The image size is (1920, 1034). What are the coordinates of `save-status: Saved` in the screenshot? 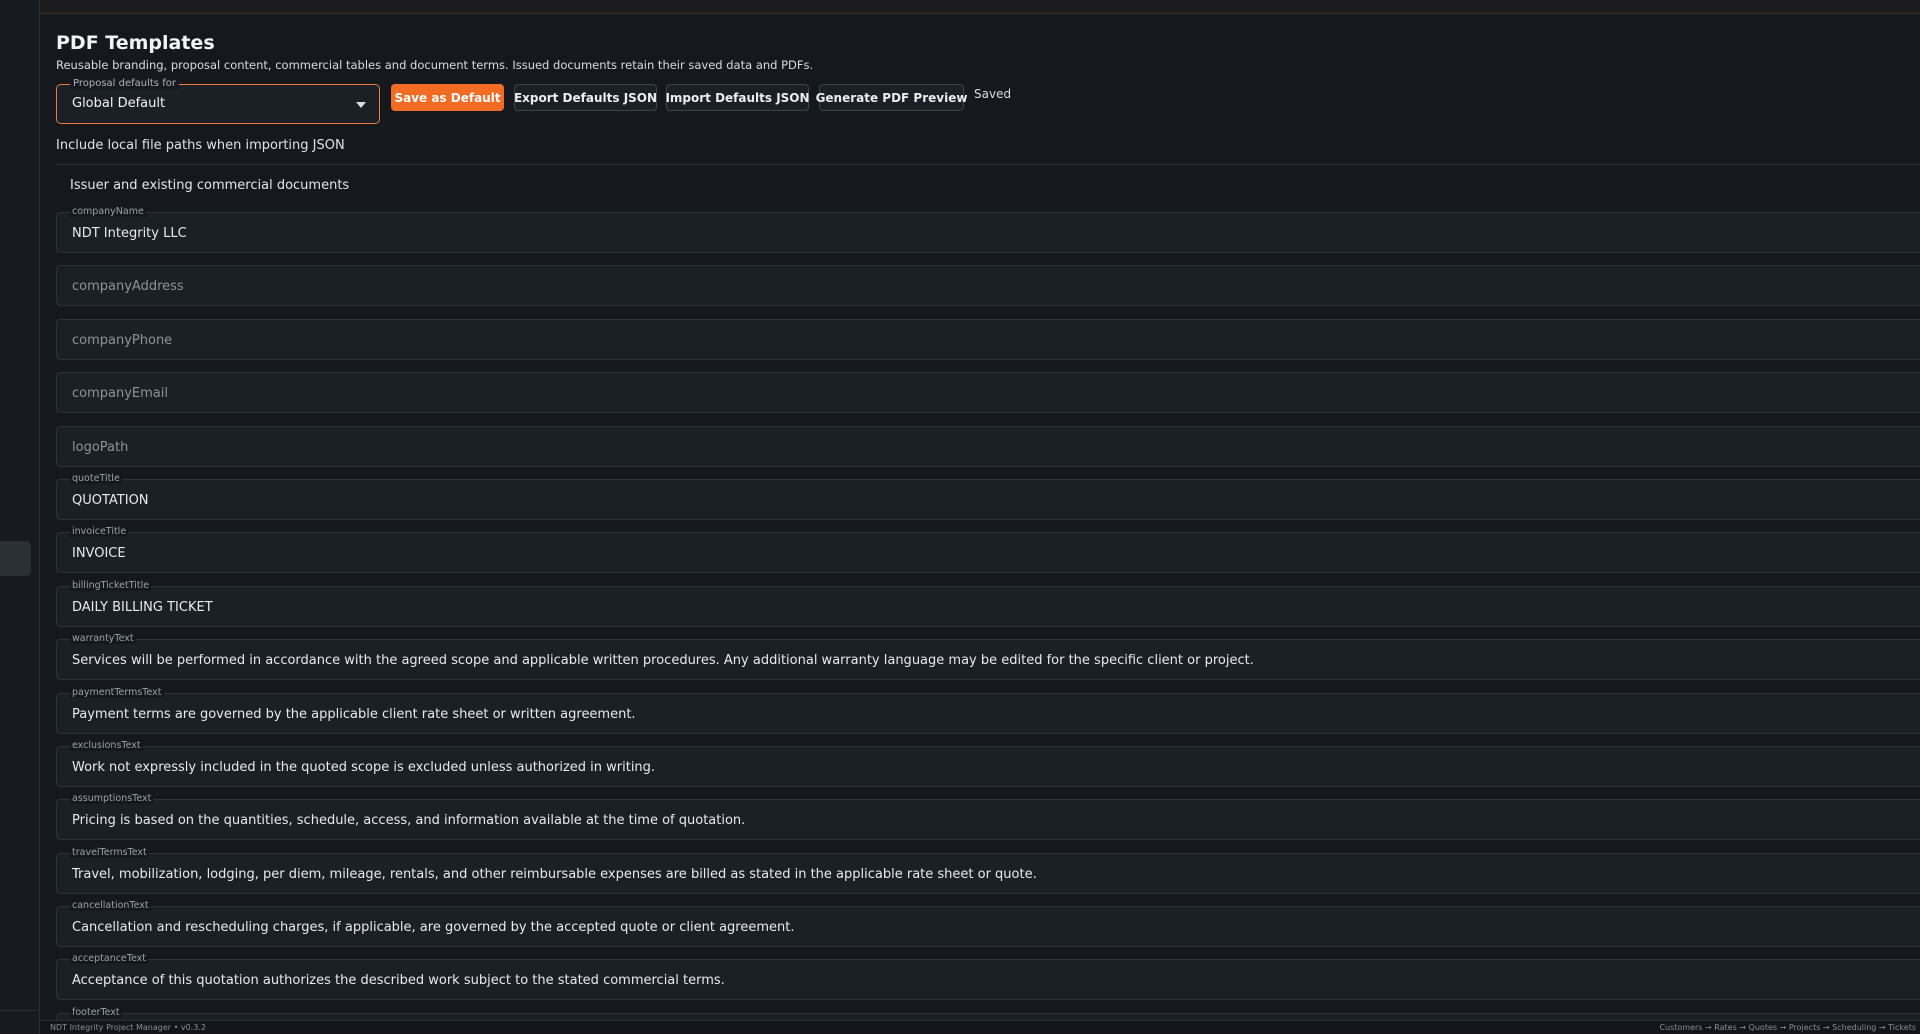 It's located at (993, 94).